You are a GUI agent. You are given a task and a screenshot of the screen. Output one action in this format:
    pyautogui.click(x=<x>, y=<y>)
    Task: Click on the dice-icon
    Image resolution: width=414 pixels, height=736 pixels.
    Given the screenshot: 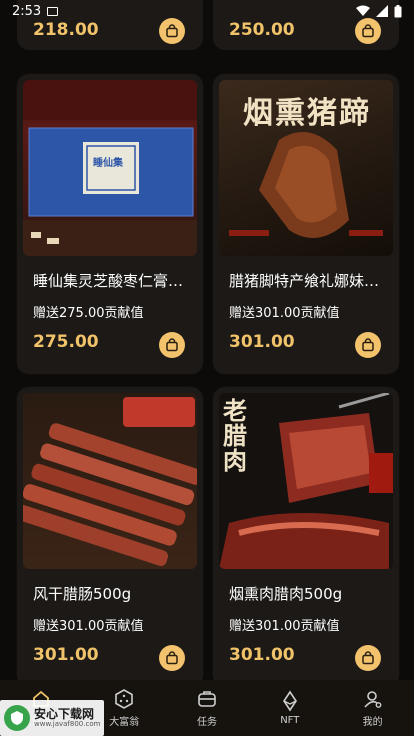 What is the action you would take?
    pyautogui.click(x=124, y=699)
    